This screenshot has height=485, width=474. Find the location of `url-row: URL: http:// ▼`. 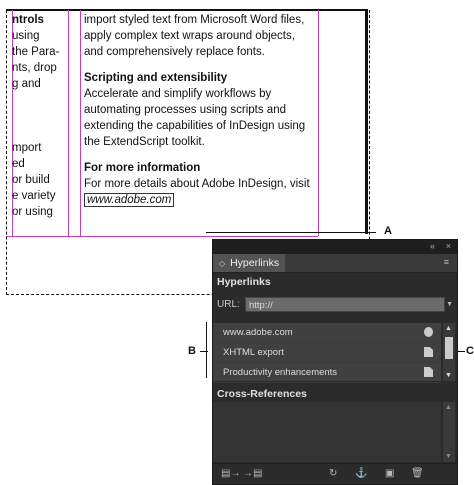

url-row: URL: http:// ▼ is located at coordinates (335, 305).